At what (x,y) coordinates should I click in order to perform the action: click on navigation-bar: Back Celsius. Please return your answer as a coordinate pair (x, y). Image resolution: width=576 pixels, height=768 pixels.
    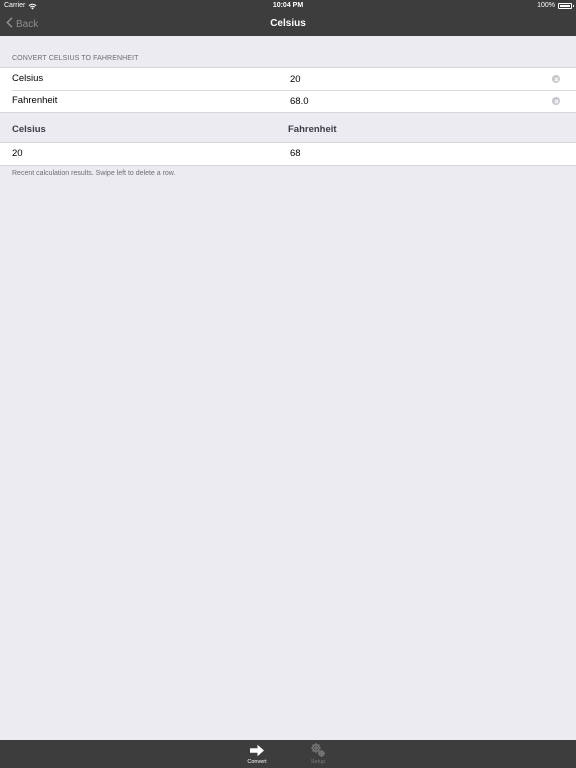
    Looking at the image, I should click on (288, 24).